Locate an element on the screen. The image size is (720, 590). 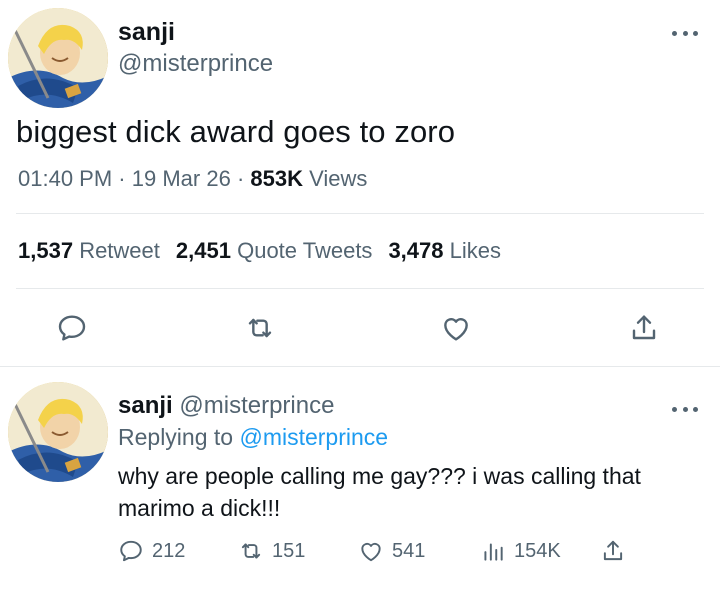
tweet-text: biggest dick award goes to zoro is located at coordinates (236, 131).